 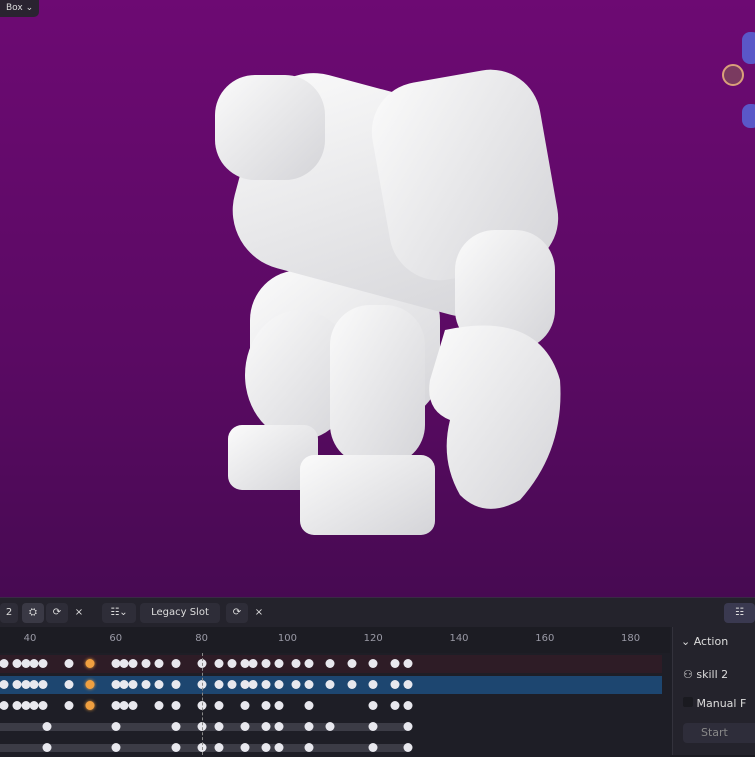 I want to click on slot-number-field: 2, so click(x=9, y=613).